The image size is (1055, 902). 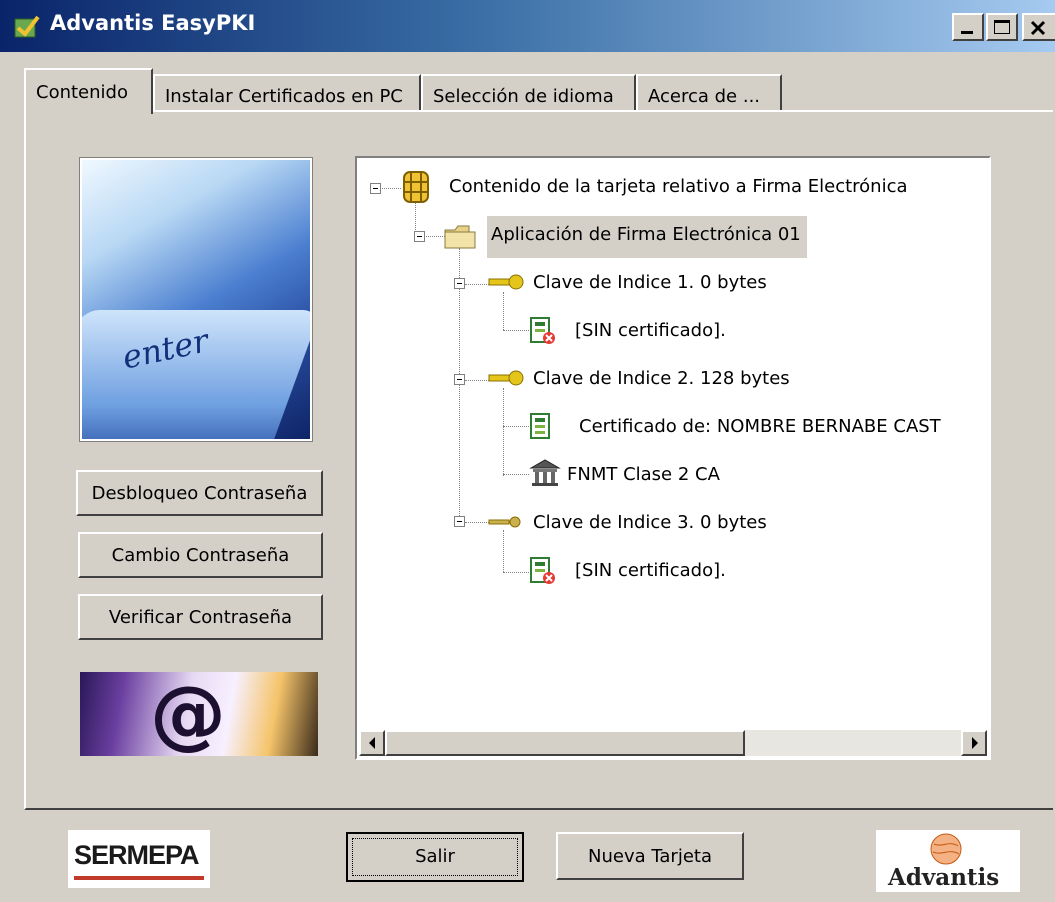 I want to click on advantis-sphere-icon, so click(x=946, y=849).